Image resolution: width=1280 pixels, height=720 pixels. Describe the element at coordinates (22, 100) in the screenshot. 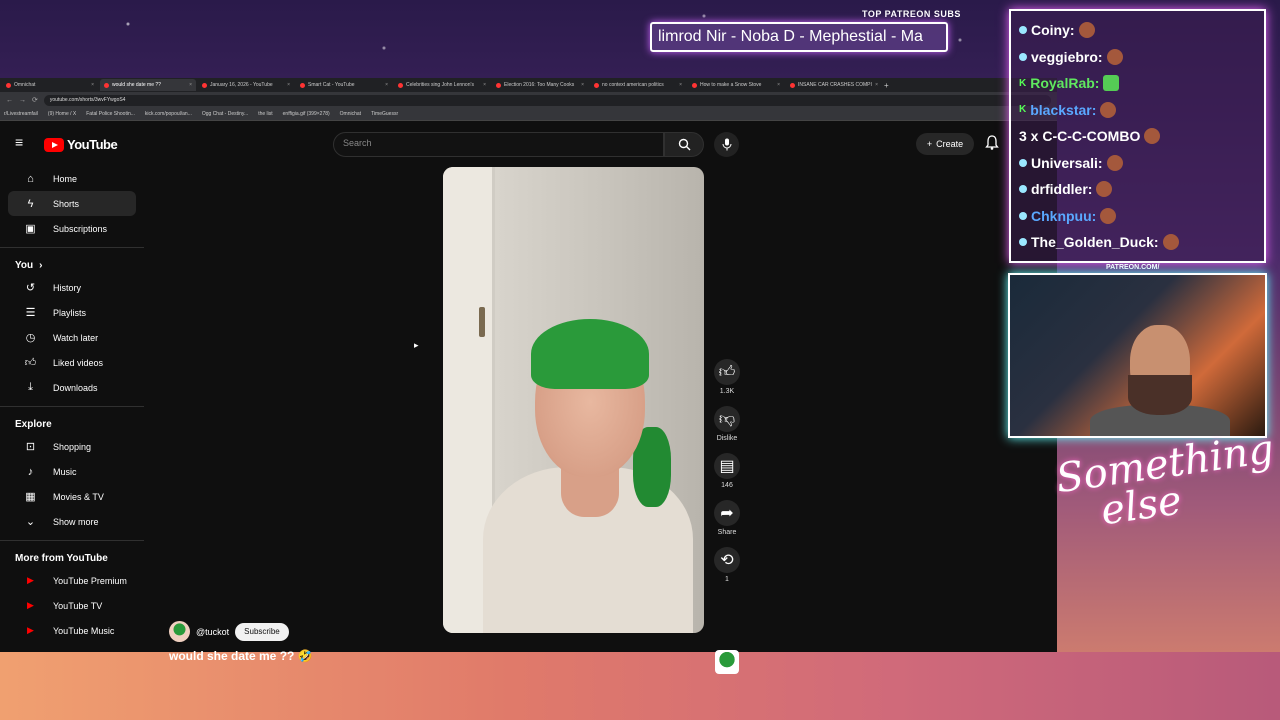

I see `forward-icon: →` at that location.